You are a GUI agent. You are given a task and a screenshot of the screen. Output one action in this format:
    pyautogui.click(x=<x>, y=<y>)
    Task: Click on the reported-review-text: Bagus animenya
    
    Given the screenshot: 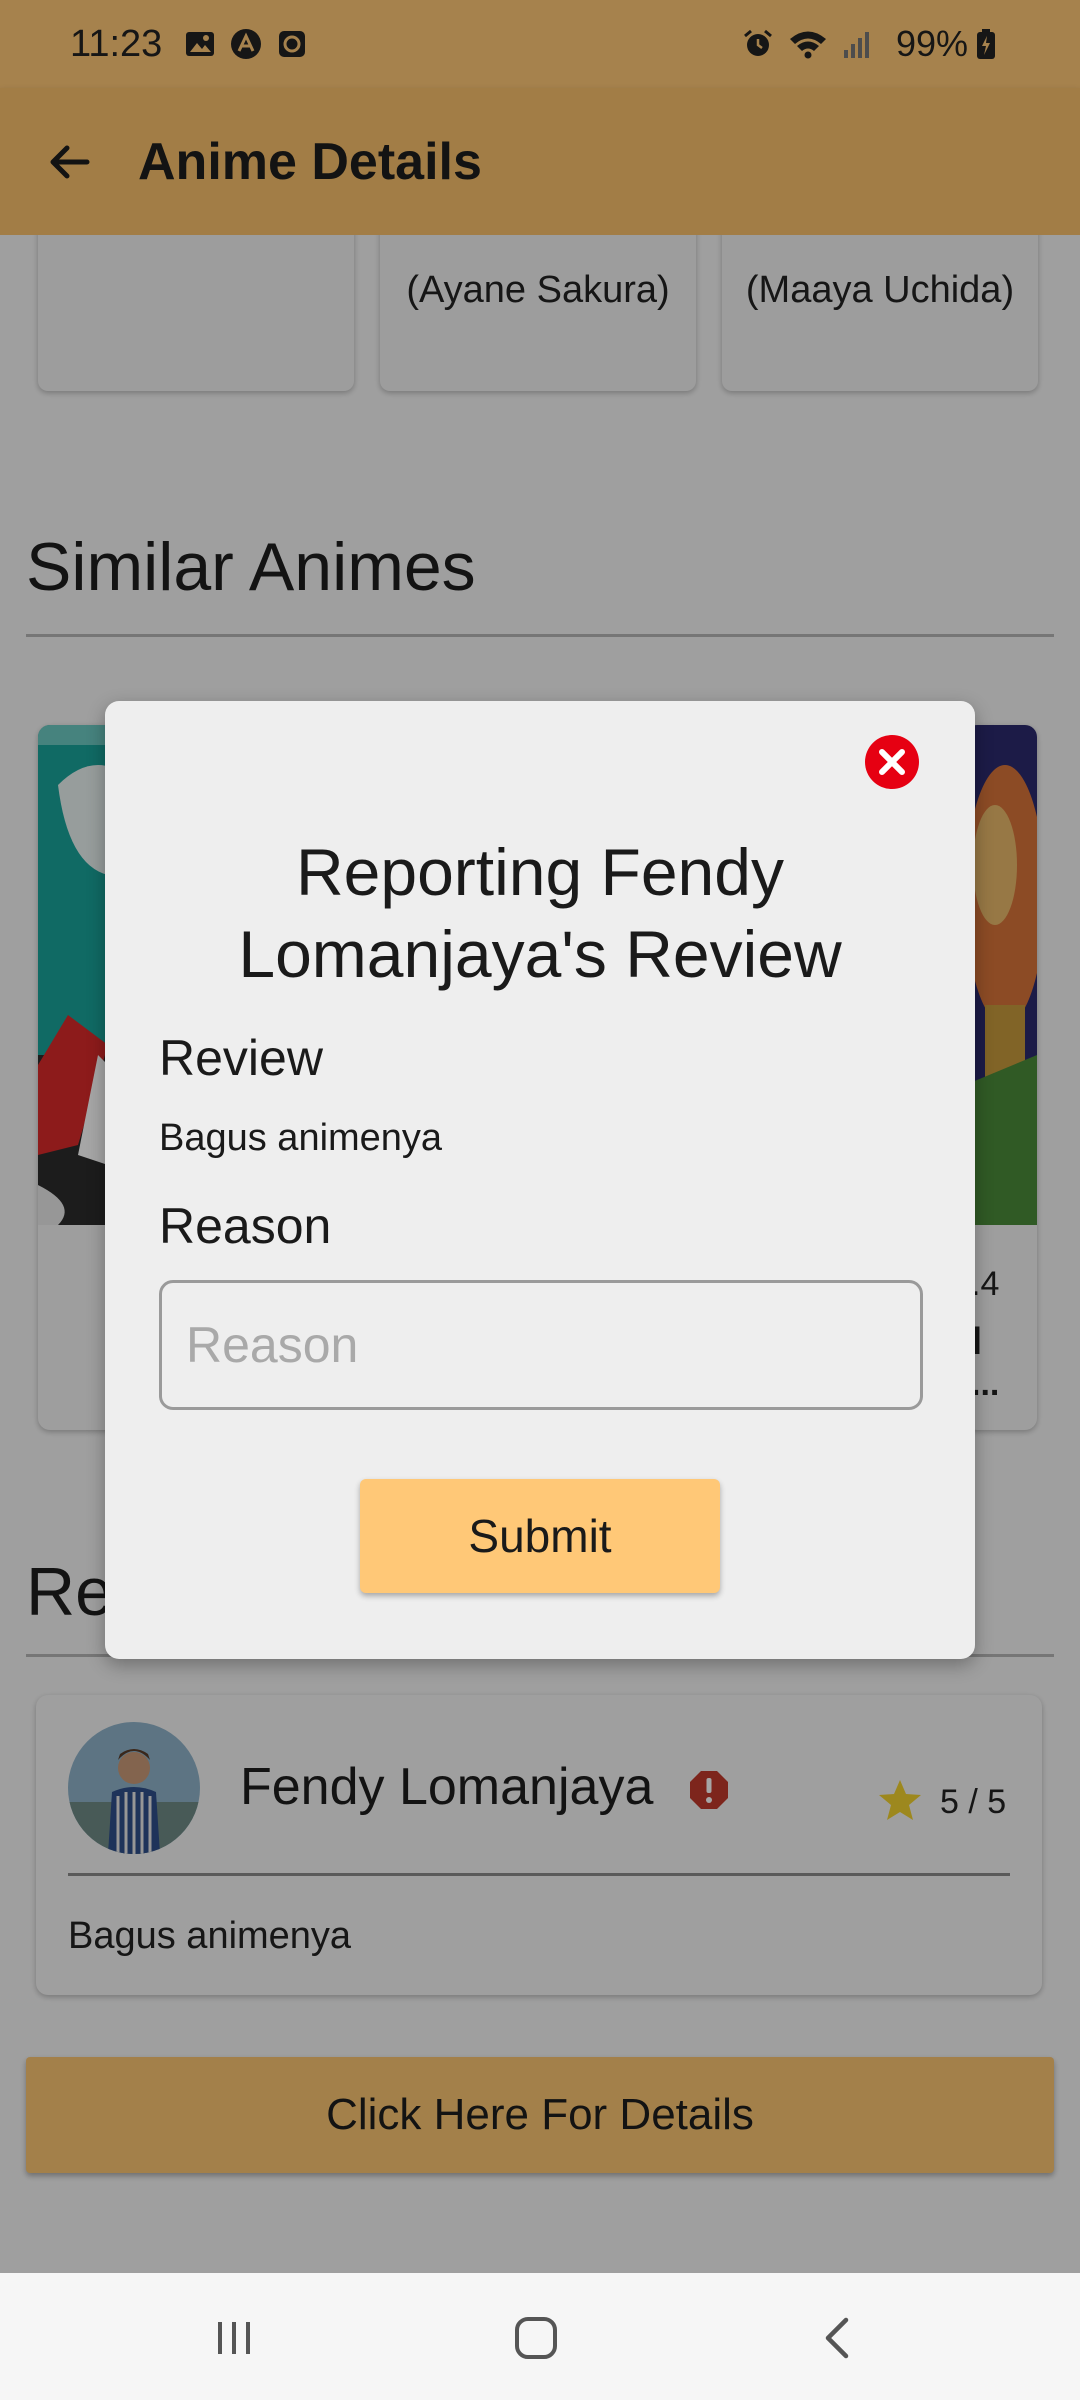 What is the action you would take?
    pyautogui.click(x=301, y=1138)
    